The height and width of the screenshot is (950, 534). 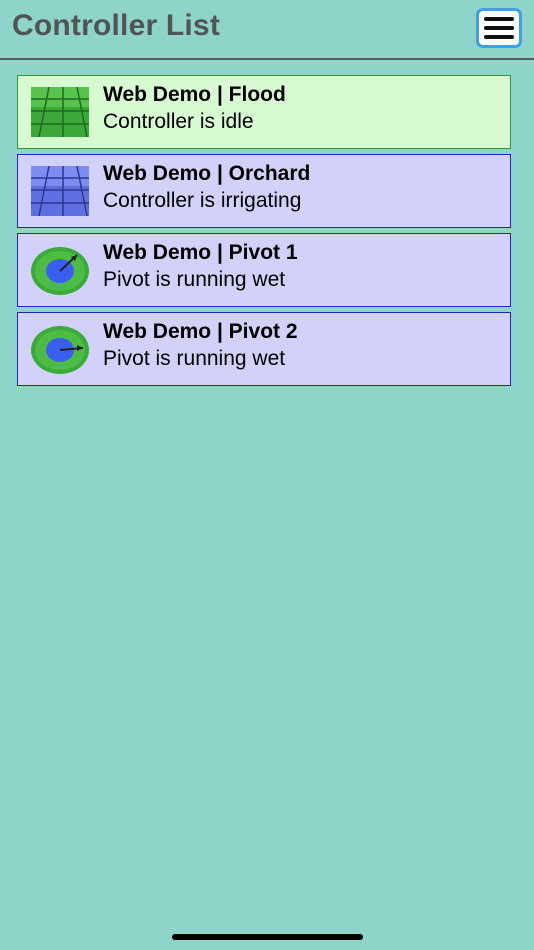 I want to click on orchard-field-icon, so click(x=60, y=191).